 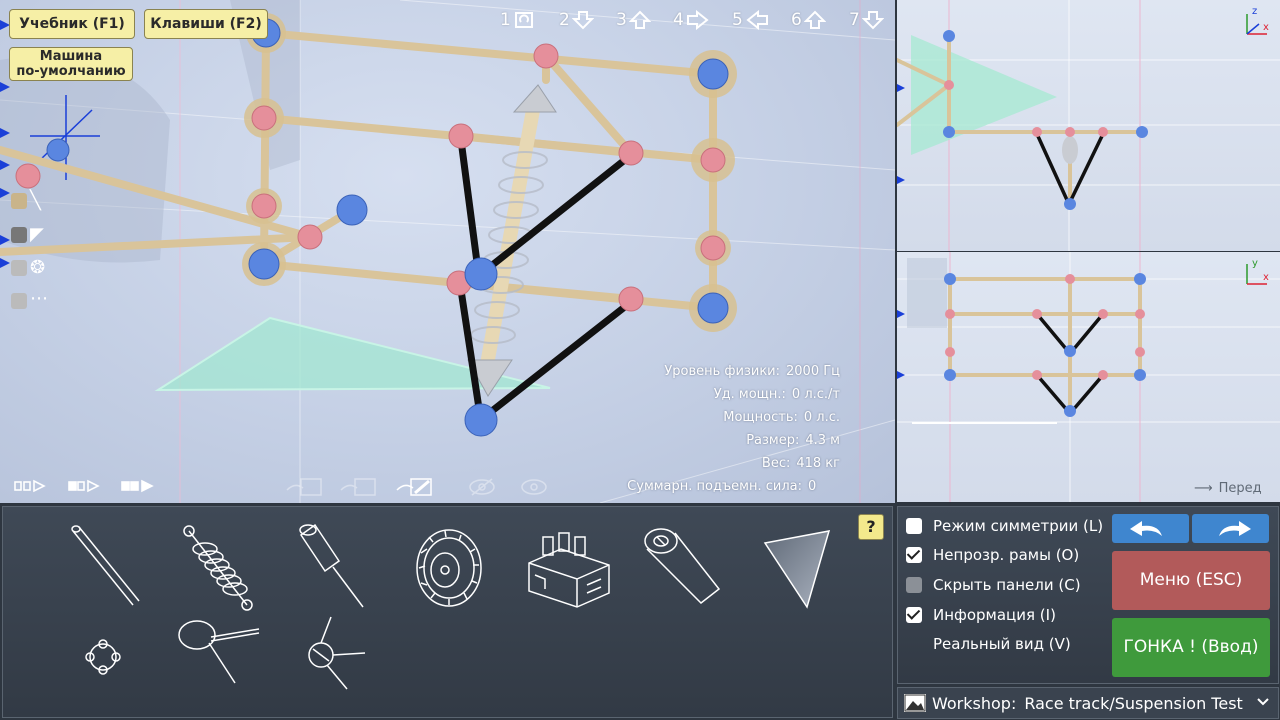 What do you see at coordinates (1133, 703) in the screenshot?
I see `workshop-track-name: Race track/Suspension Test` at bounding box center [1133, 703].